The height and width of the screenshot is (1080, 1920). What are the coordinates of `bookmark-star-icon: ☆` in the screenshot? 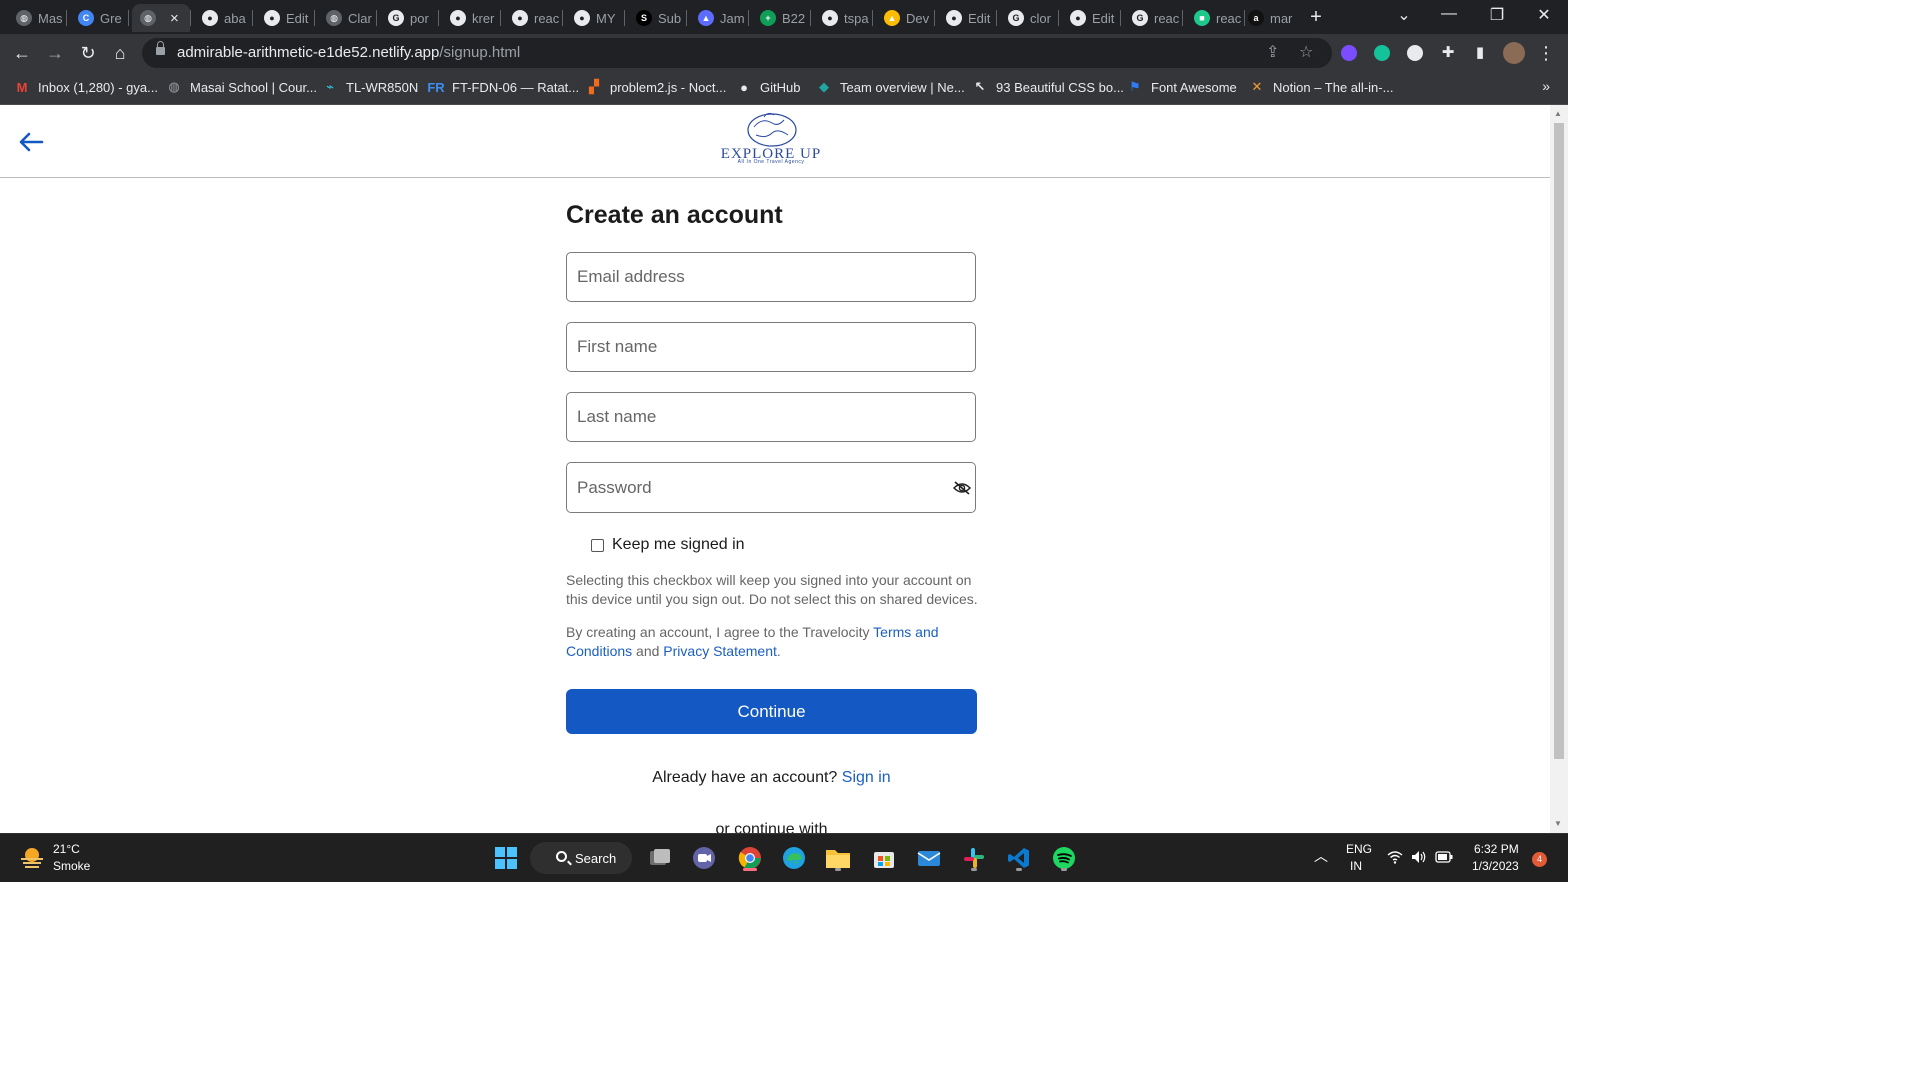 It's located at (1306, 52).